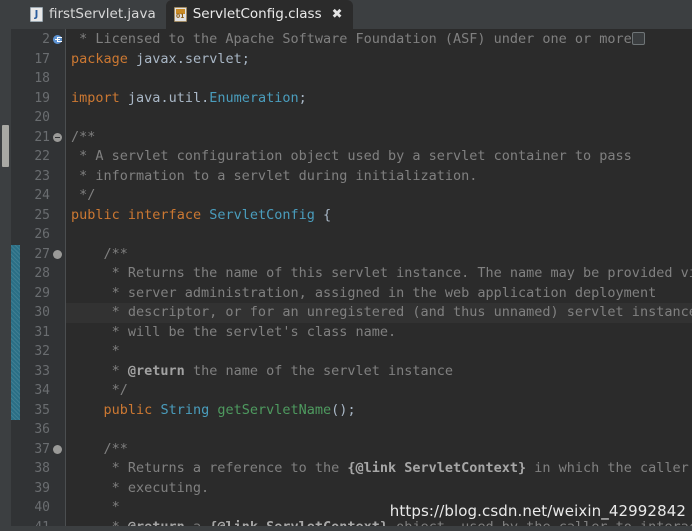 The image size is (692, 531). Describe the element at coordinates (379, 489) in the screenshot. I see `code-line: * executing.` at that location.